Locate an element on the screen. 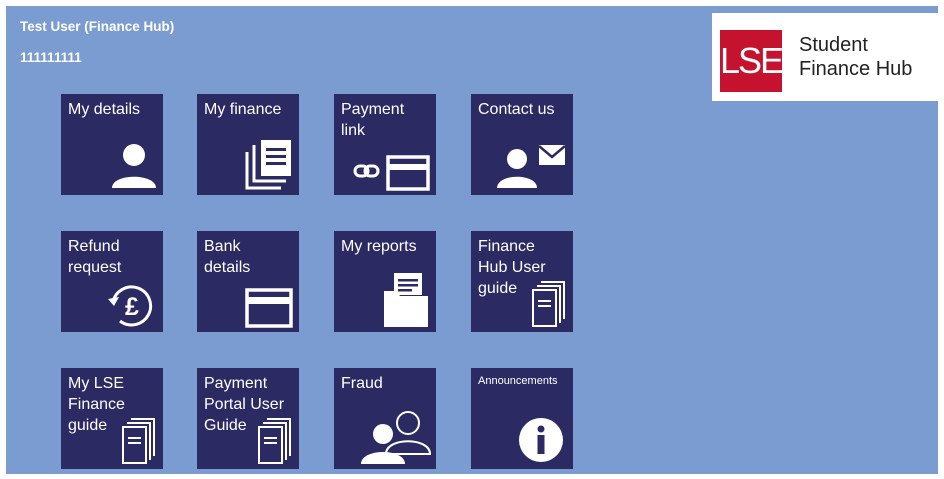 This screenshot has width=944, height=479. tile-my-lse-finance-guide: My LSE Finance guide is located at coordinates (112, 418).